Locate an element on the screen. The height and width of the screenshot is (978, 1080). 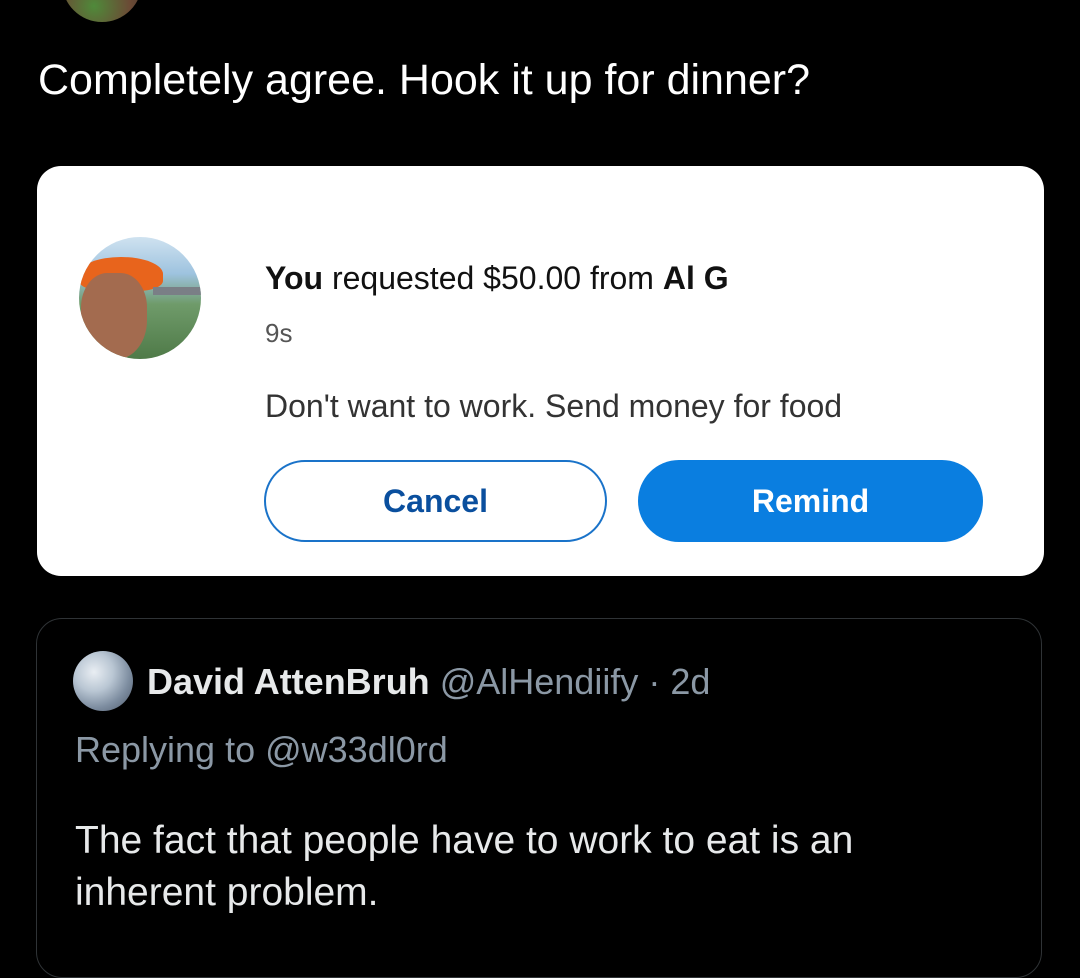
request-timestamp: 9s is located at coordinates (279, 333).